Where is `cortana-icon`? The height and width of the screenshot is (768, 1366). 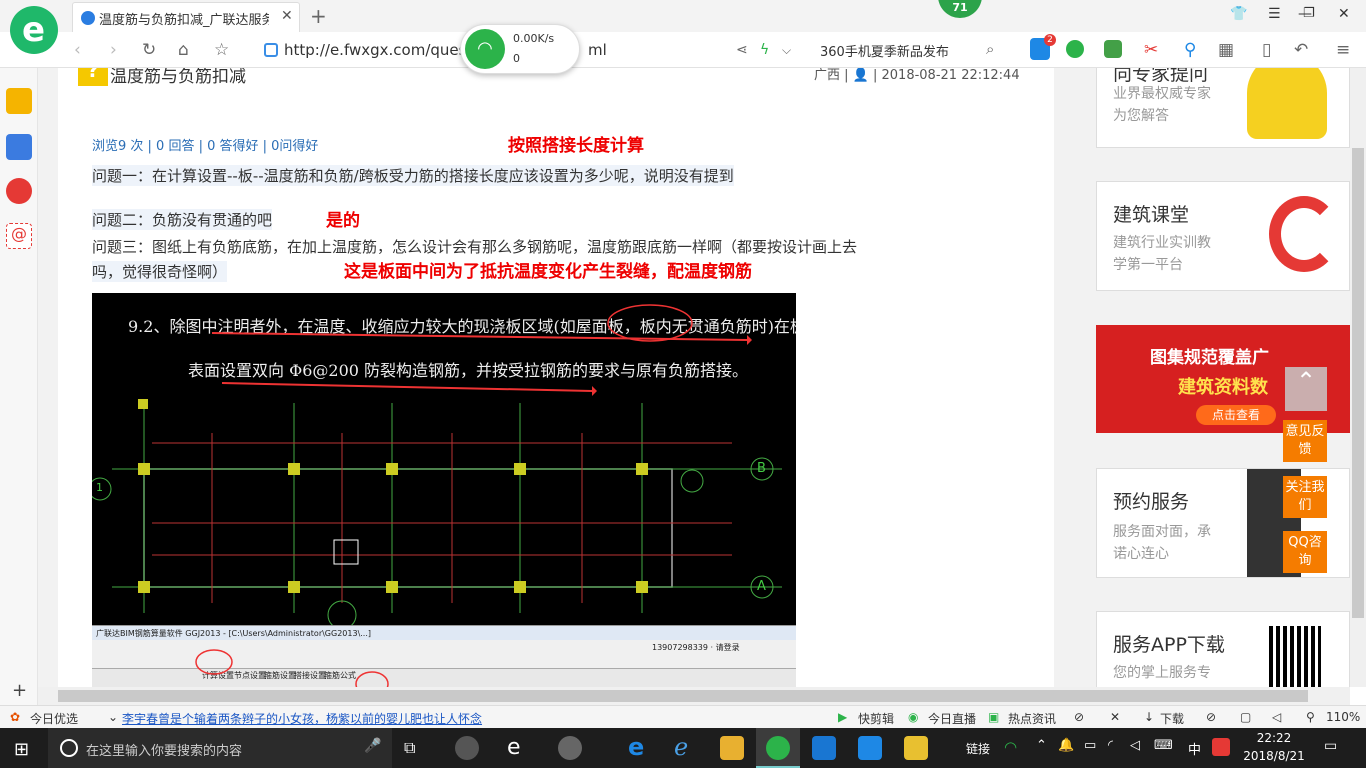
cortana-icon is located at coordinates (69, 748).